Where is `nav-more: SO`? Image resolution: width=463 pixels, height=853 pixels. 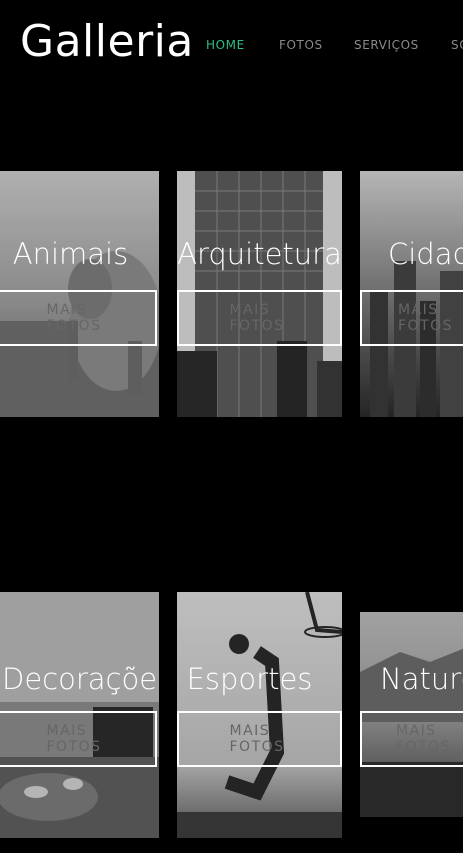
nav-more: SO is located at coordinates (457, 45).